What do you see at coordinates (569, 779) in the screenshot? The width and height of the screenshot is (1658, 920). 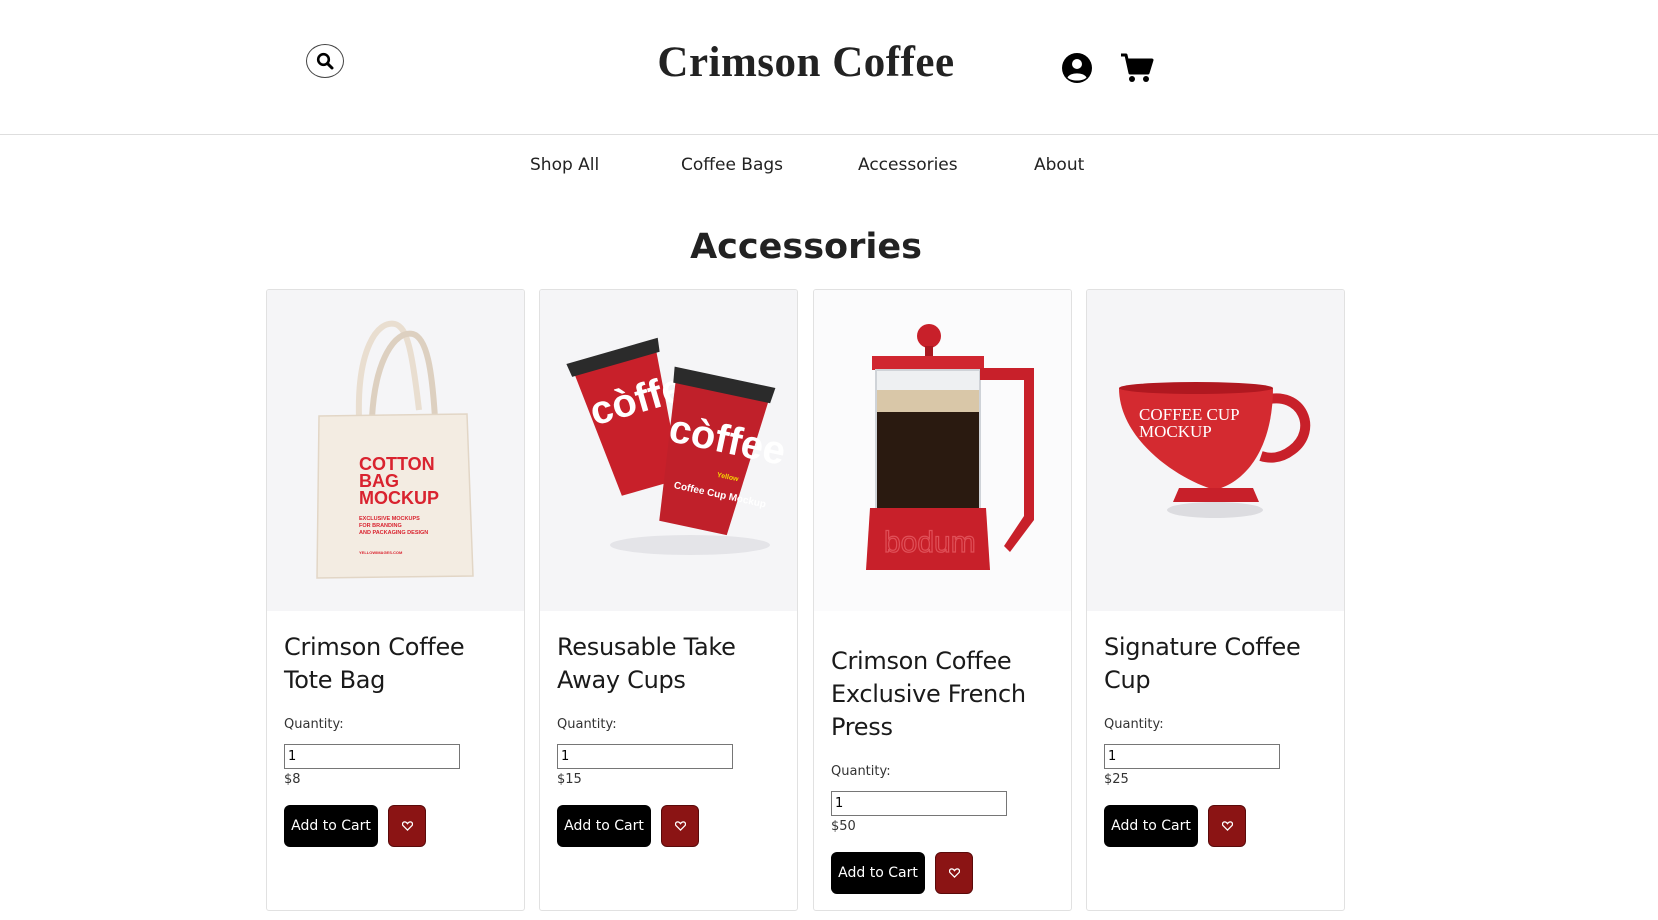 I see `product-price: $15` at bounding box center [569, 779].